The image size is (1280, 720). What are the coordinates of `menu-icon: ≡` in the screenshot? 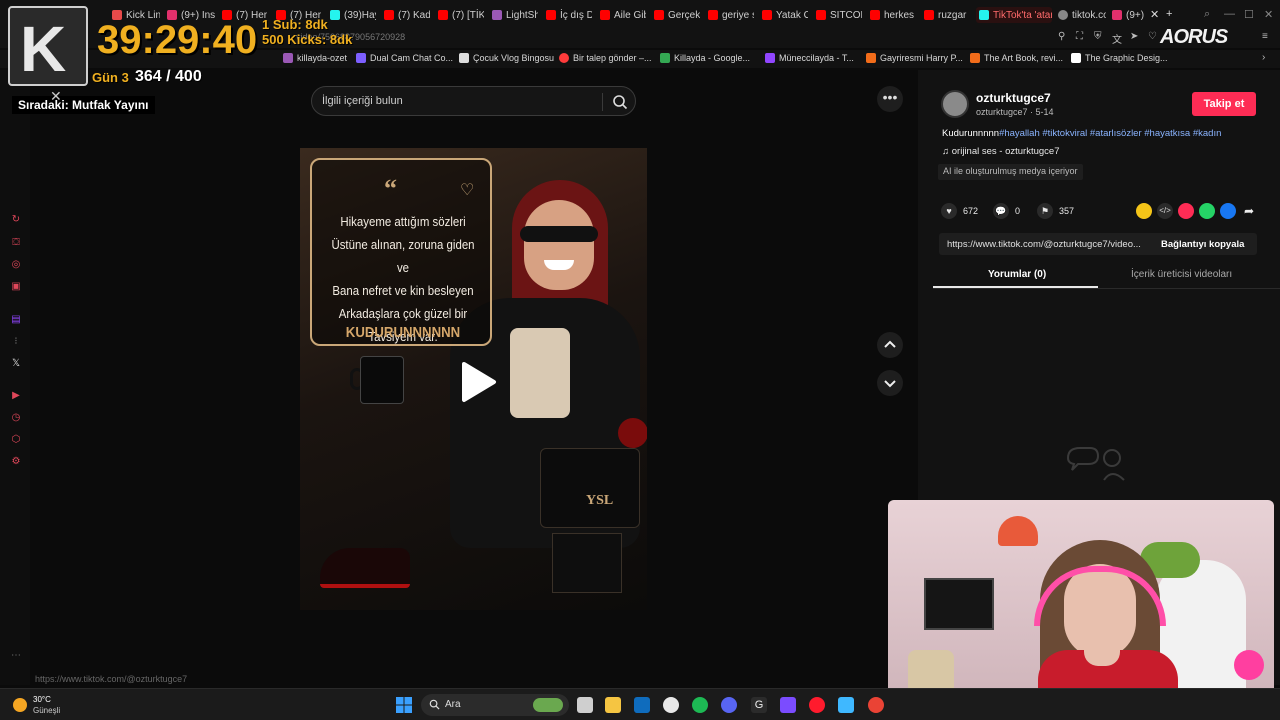 It's located at (1265, 36).